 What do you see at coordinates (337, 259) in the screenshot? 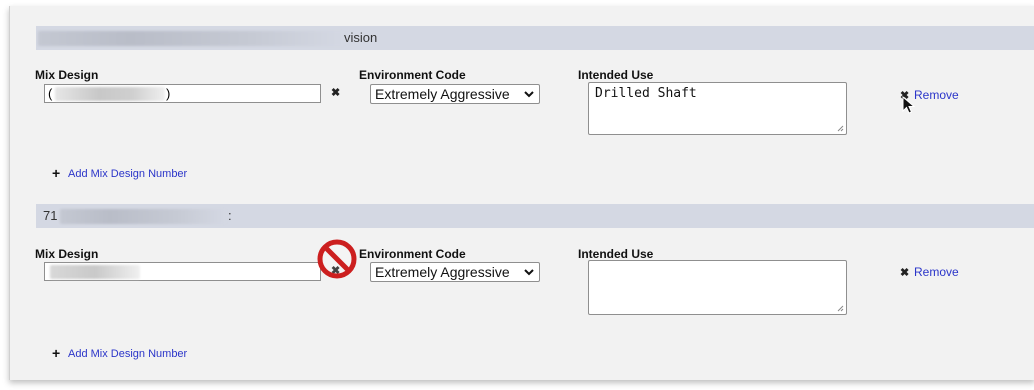
I see `prohibited-icon` at bounding box center [337, 259].